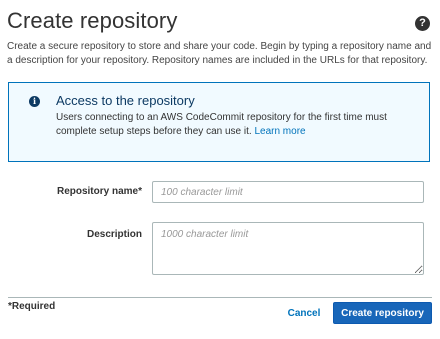 The image size is (440, 339). Describe the element at coordinates (99, 191) in the screenshot. I see `repository-name-label: Repository name*` at that location.